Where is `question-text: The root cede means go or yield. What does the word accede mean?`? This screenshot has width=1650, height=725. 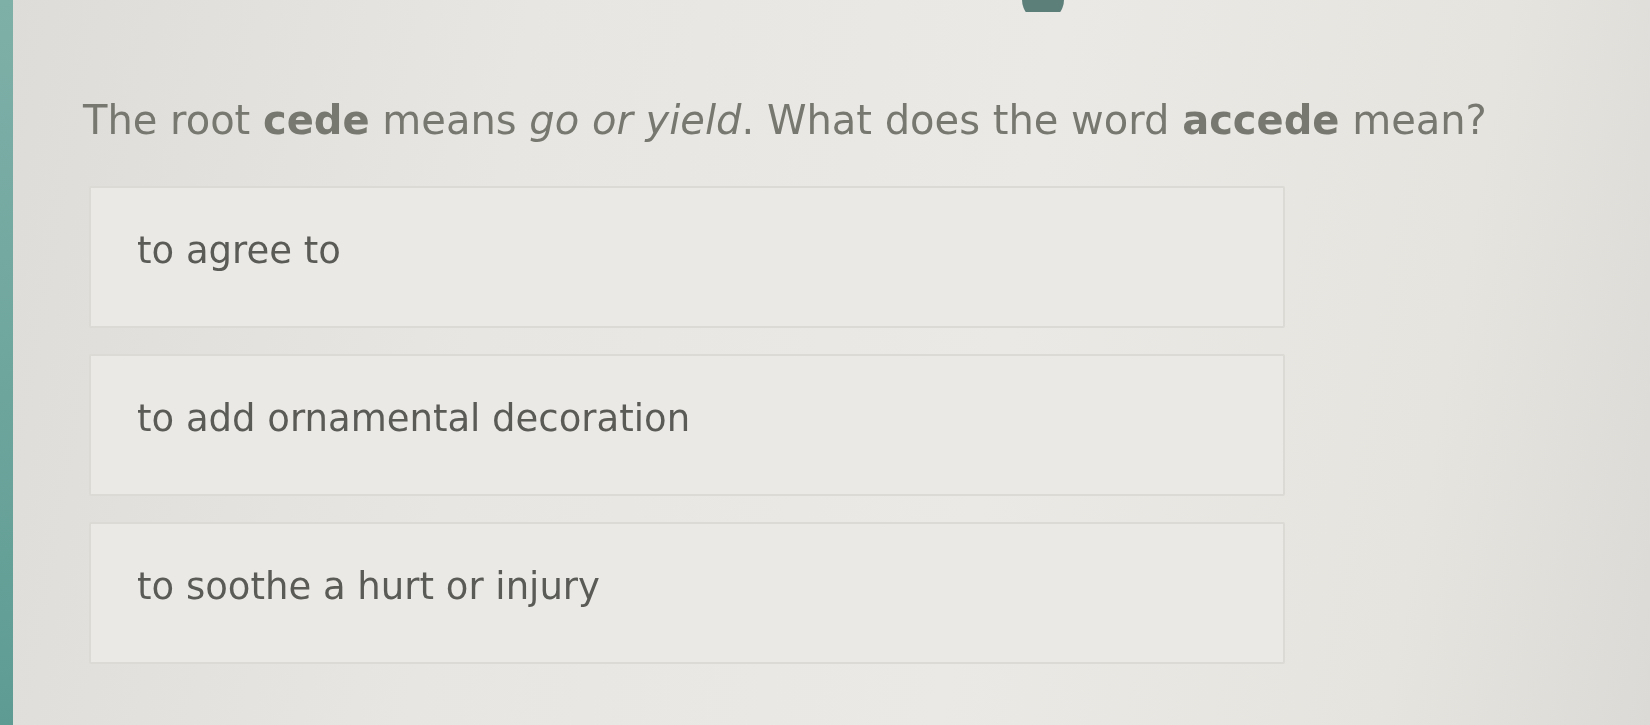
question-text: The root cede means go or yield. What does the word accede mean? is located at coordinates (785, 120).